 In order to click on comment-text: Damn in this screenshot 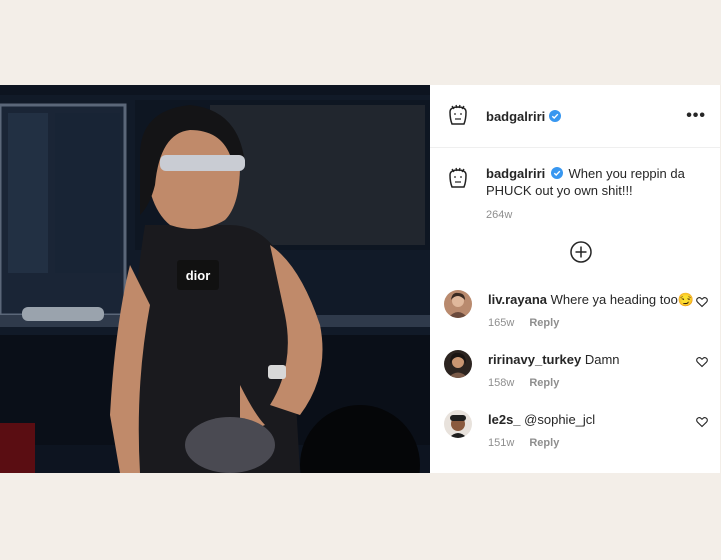, I will do `click(602, 359)`.